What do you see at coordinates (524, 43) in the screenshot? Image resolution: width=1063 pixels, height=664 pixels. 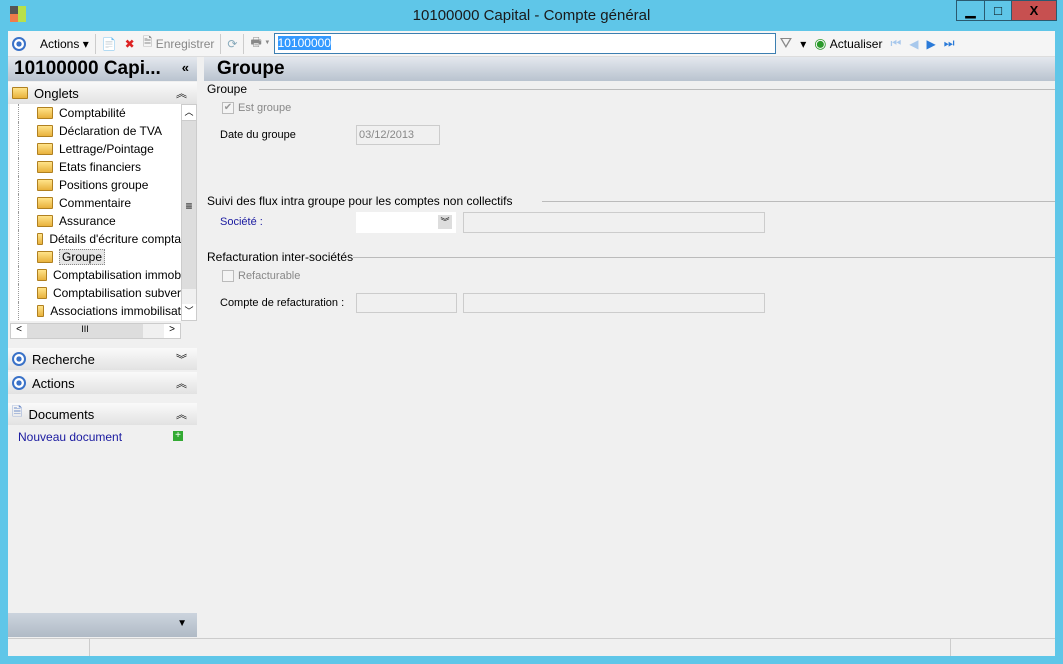 I see `search-input: 10100000` at bounding box center [524, 43].